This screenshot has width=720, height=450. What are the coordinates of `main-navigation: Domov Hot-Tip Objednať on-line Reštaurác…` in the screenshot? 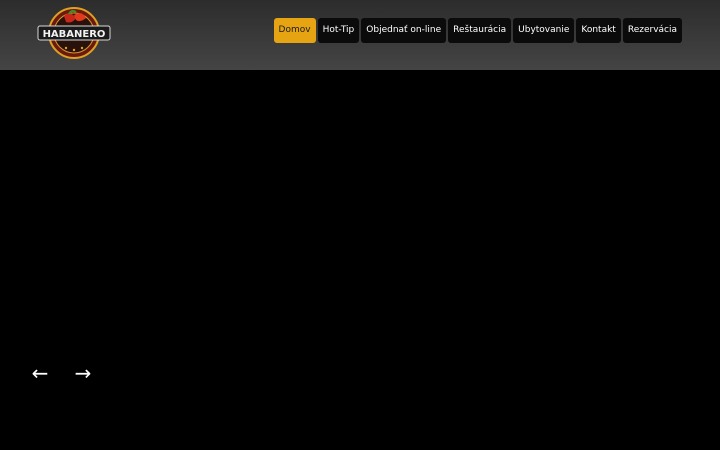 It's located at (477, 30).